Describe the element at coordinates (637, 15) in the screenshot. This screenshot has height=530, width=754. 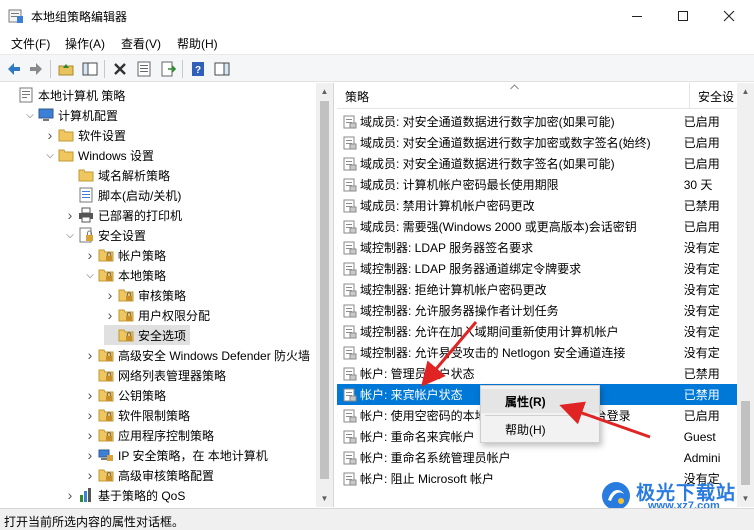
I see `minimize-button` at that location.